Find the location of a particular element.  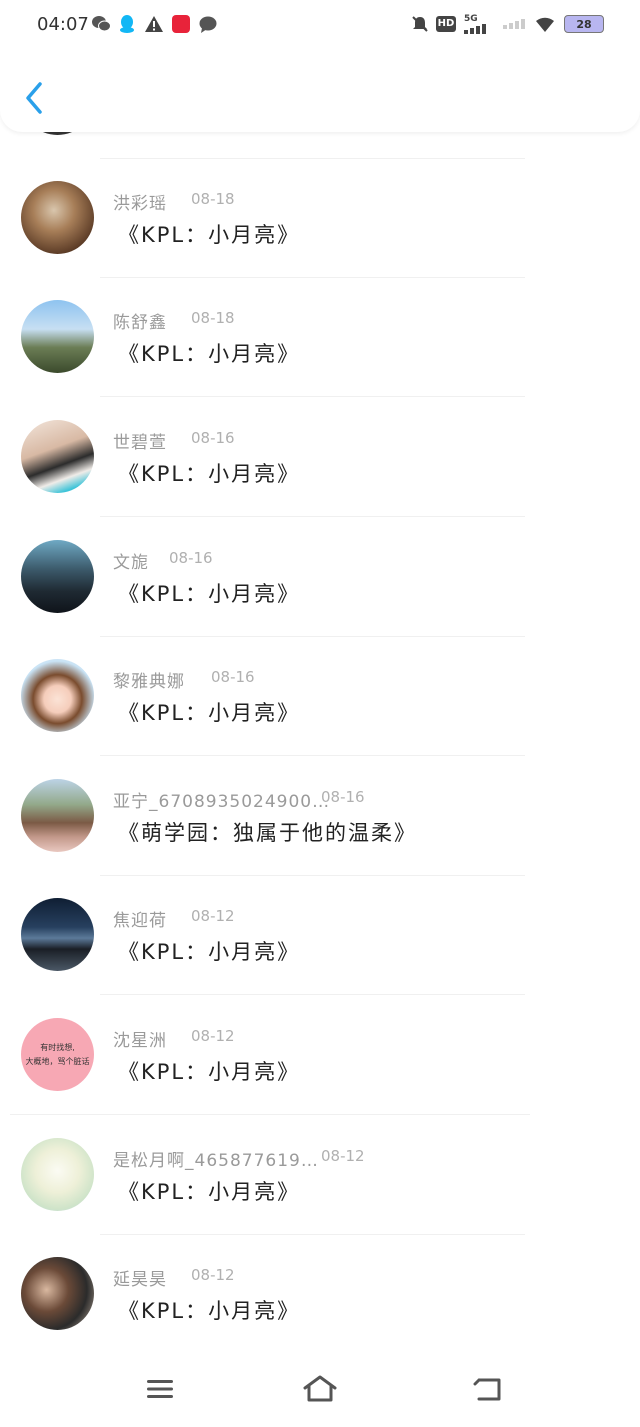

header: 04:07 HD 5G 28 is located at coordinates (320, 66).